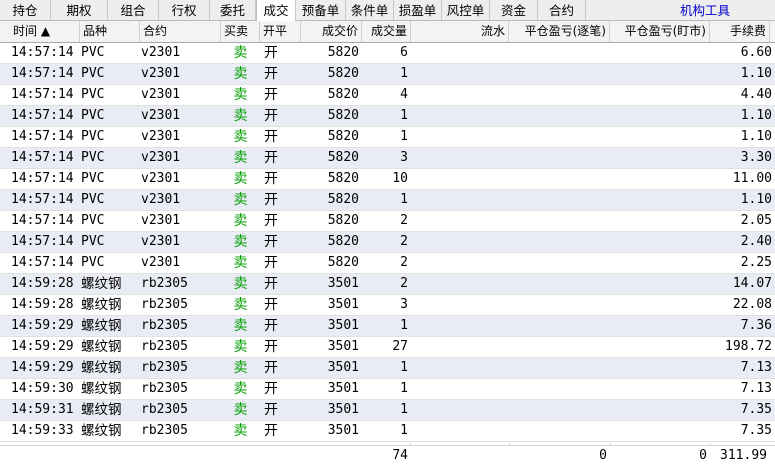  What do you see at coordinates (386, 31) in the screenshot?
I see `col-qty: 成交量` at bounding box center [386, 31].